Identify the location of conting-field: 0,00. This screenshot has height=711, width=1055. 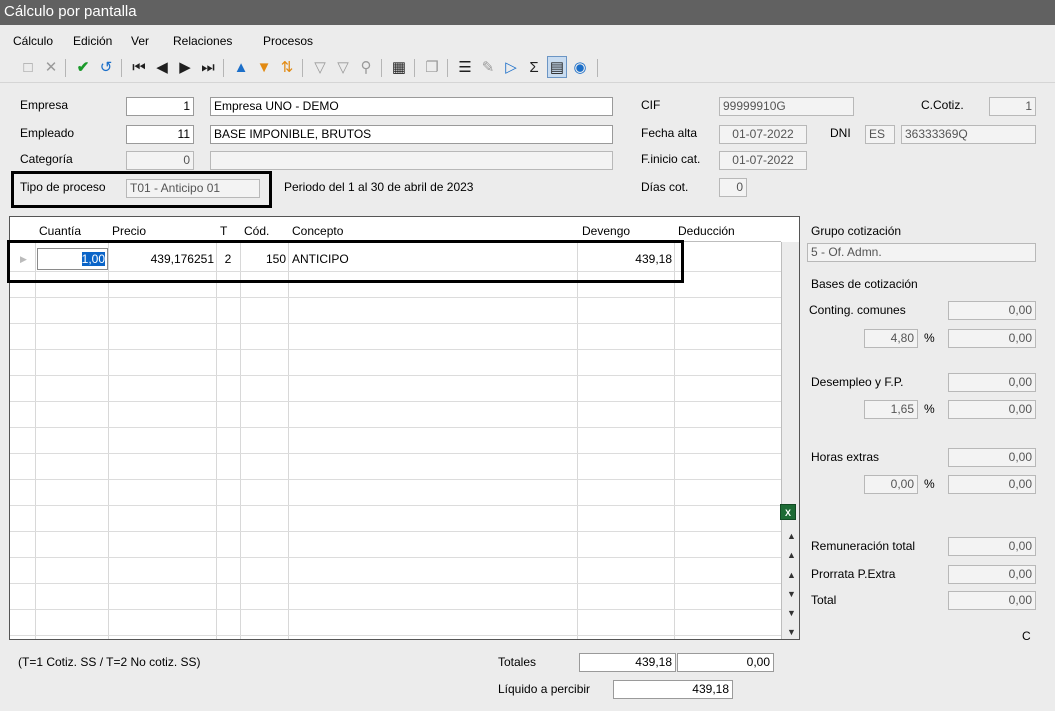
(992, 310).